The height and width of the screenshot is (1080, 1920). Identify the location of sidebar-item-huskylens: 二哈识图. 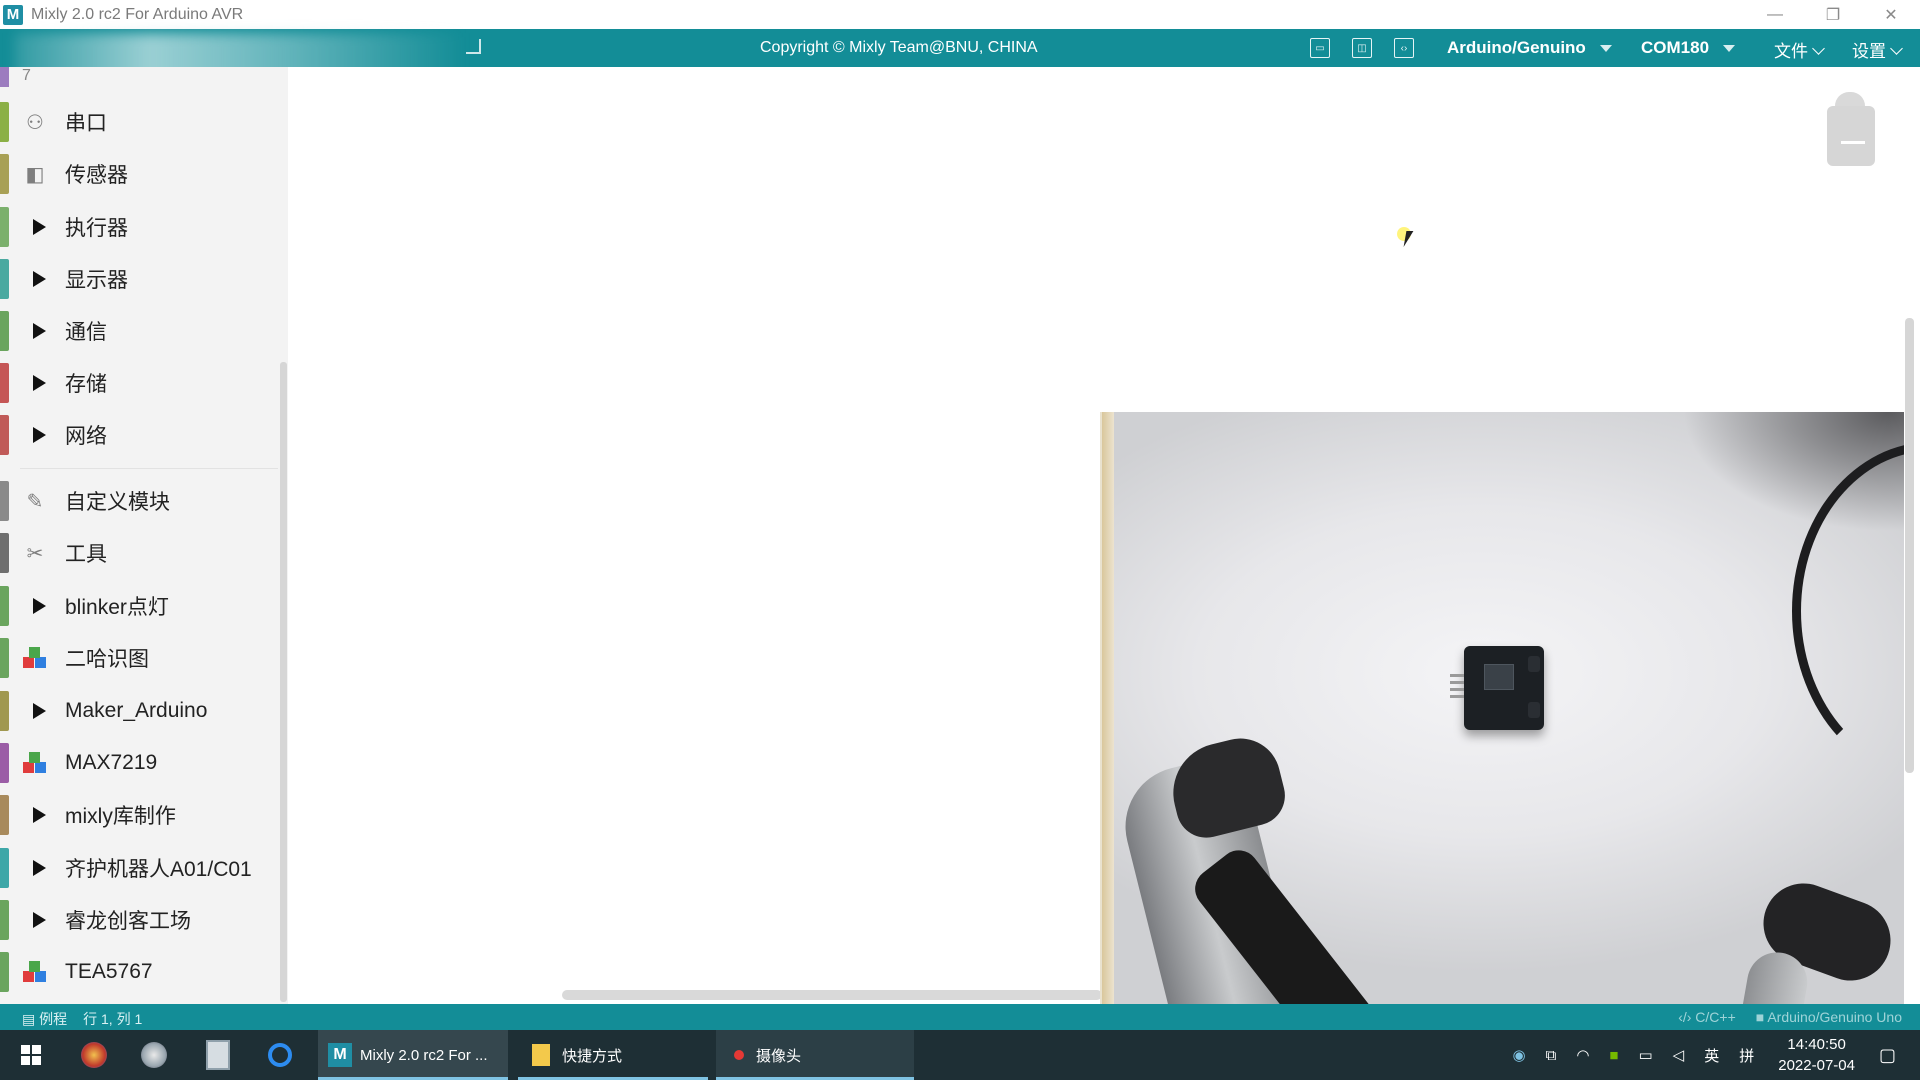
(139, 658).